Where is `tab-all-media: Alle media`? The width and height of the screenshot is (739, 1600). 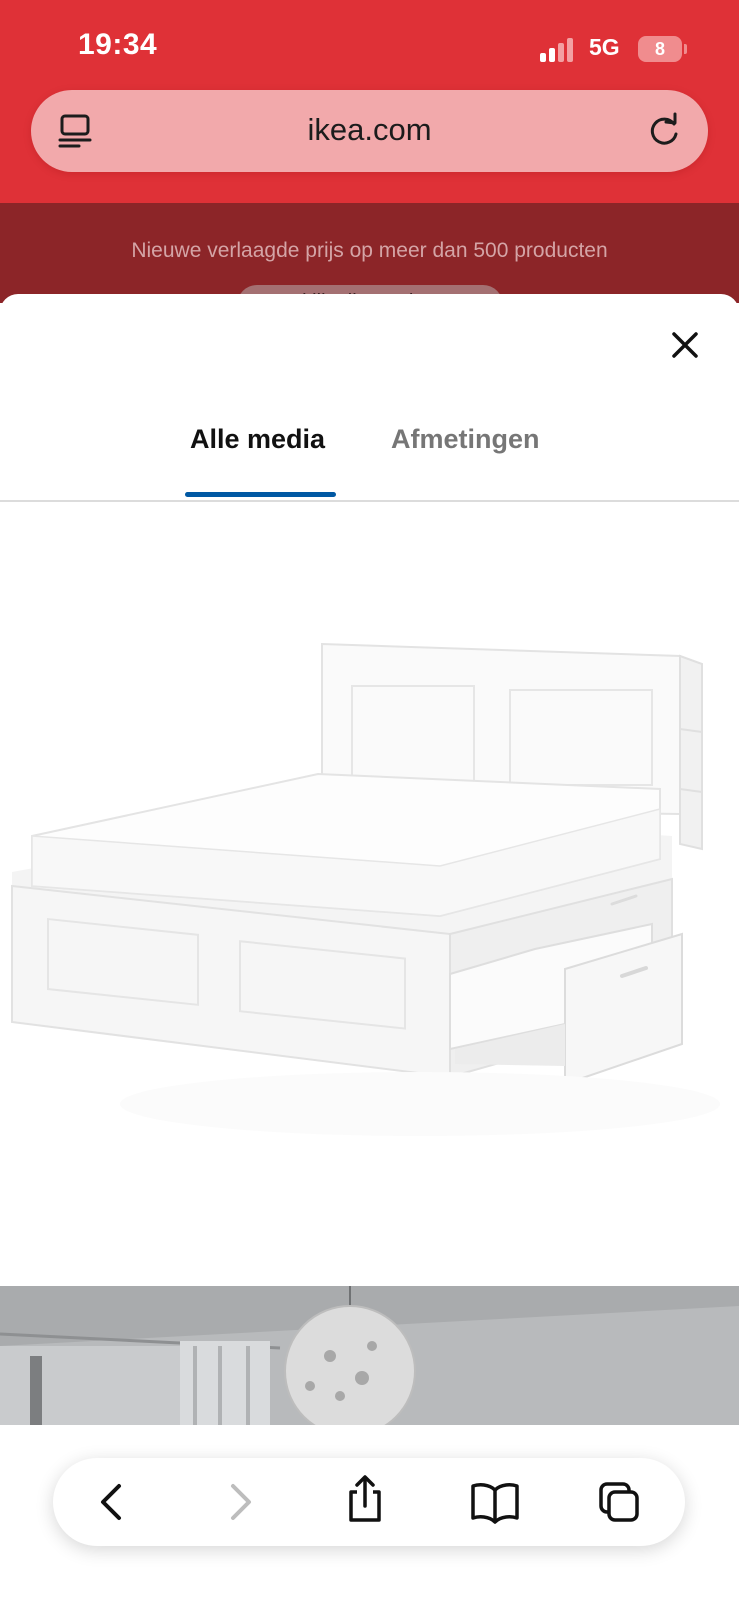
tab-all-media: Alle media is located at coordinates (257, 439).